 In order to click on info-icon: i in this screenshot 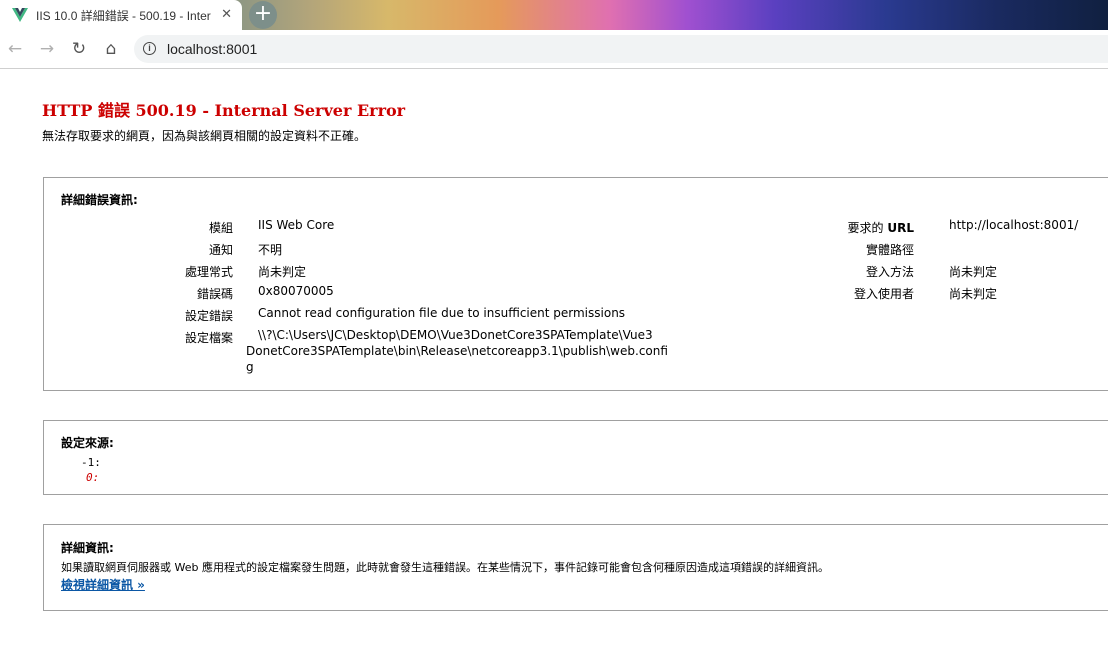, I will do `click(149, 48)`.